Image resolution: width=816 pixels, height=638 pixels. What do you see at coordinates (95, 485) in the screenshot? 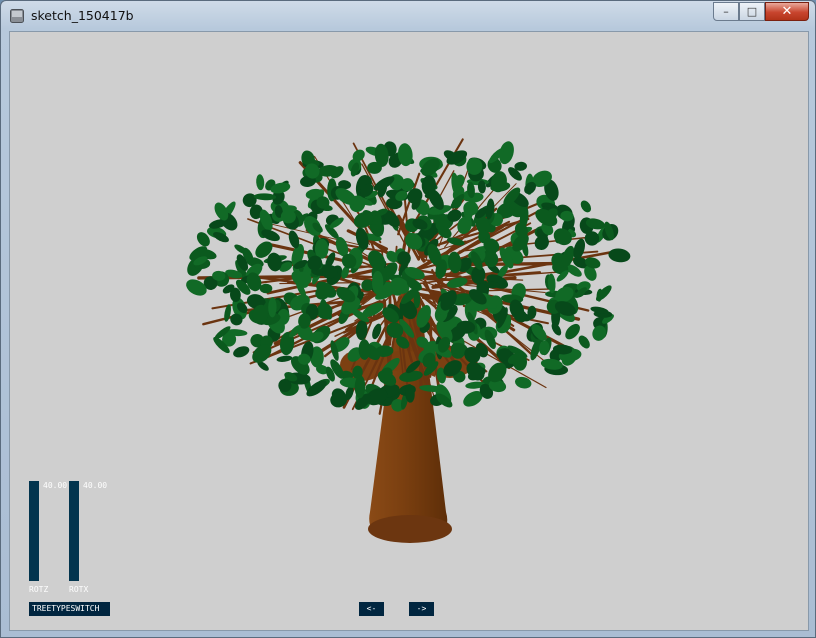
I see `rotx-slider-value: 40.00` at bounding box center [95, 485].